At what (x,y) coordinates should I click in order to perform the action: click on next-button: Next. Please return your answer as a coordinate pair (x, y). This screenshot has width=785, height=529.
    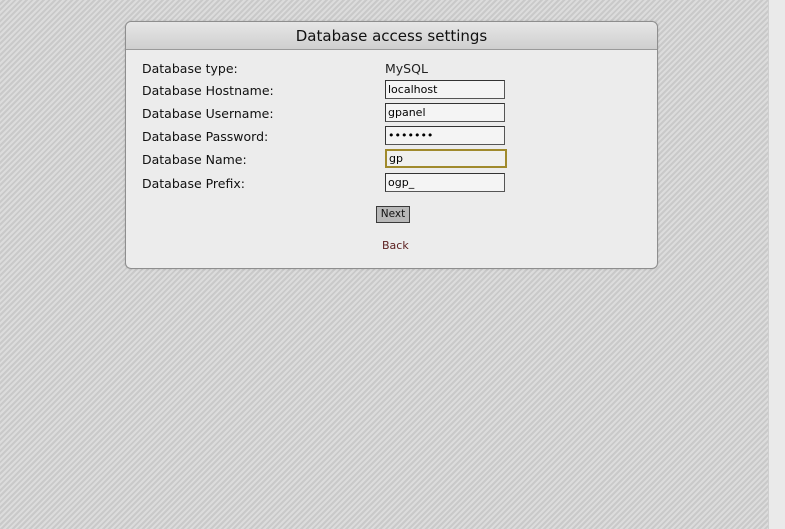
    Looking at the image, I should click on (393, 214).